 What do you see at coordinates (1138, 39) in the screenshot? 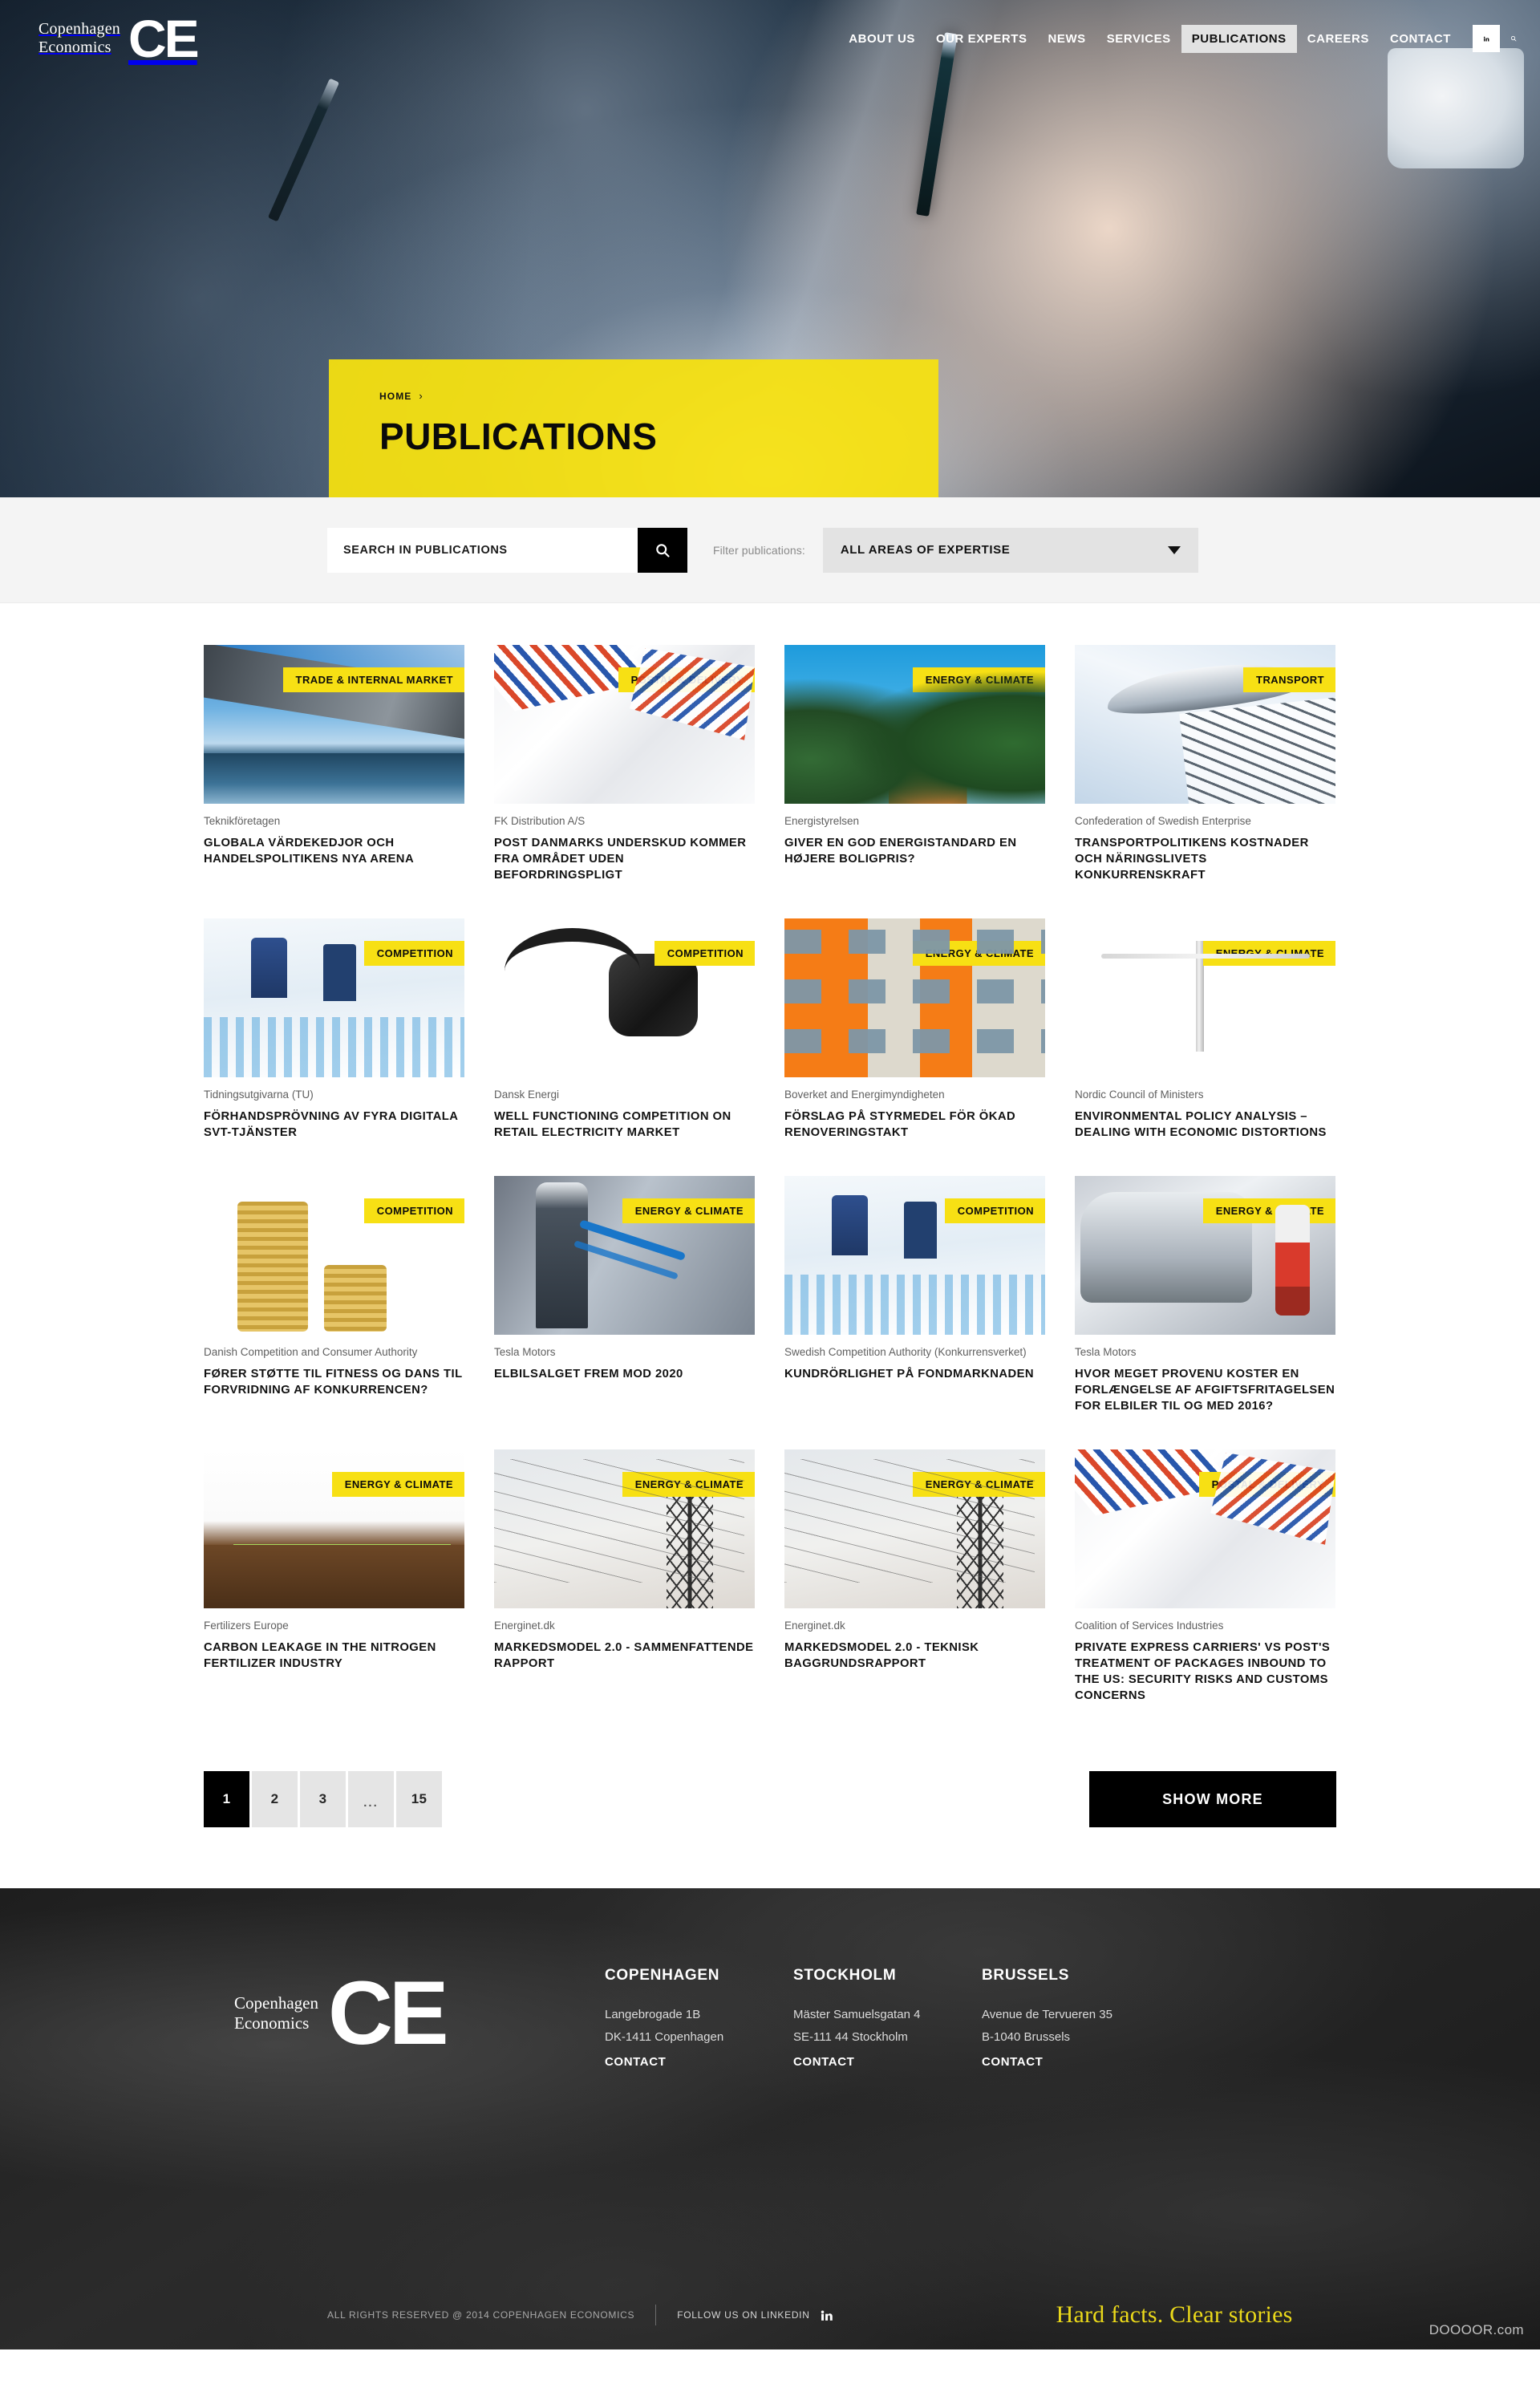
I see `nav-item-services: SERVICES` at bounding box center [1138, 39].